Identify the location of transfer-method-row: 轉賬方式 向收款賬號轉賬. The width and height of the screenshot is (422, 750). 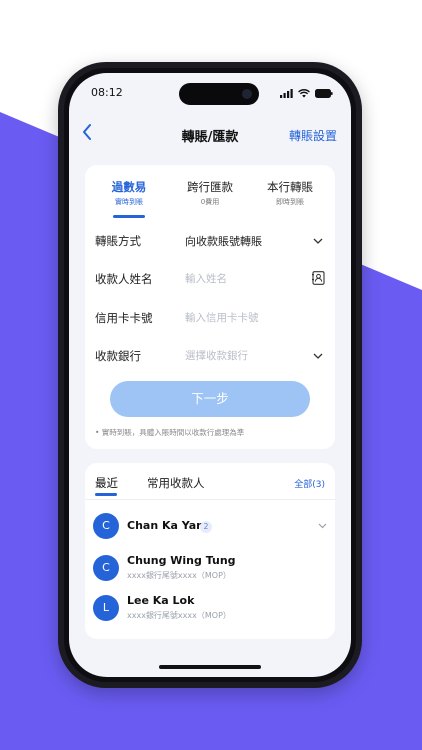
(210, 241).